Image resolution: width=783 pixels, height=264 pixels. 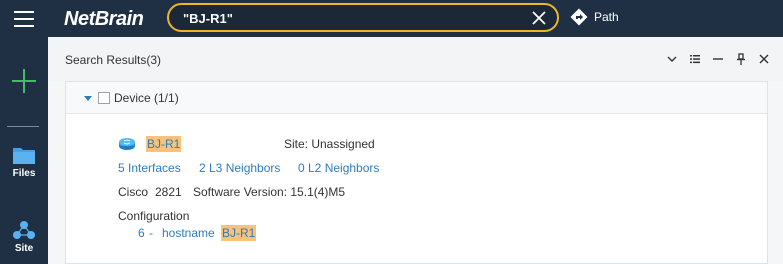 What do you see at coordinates (338, 168) in the screenshot?
I see `l2-neighbors-link: 0 L2 Neighbors` at bounding box center [338, 168].